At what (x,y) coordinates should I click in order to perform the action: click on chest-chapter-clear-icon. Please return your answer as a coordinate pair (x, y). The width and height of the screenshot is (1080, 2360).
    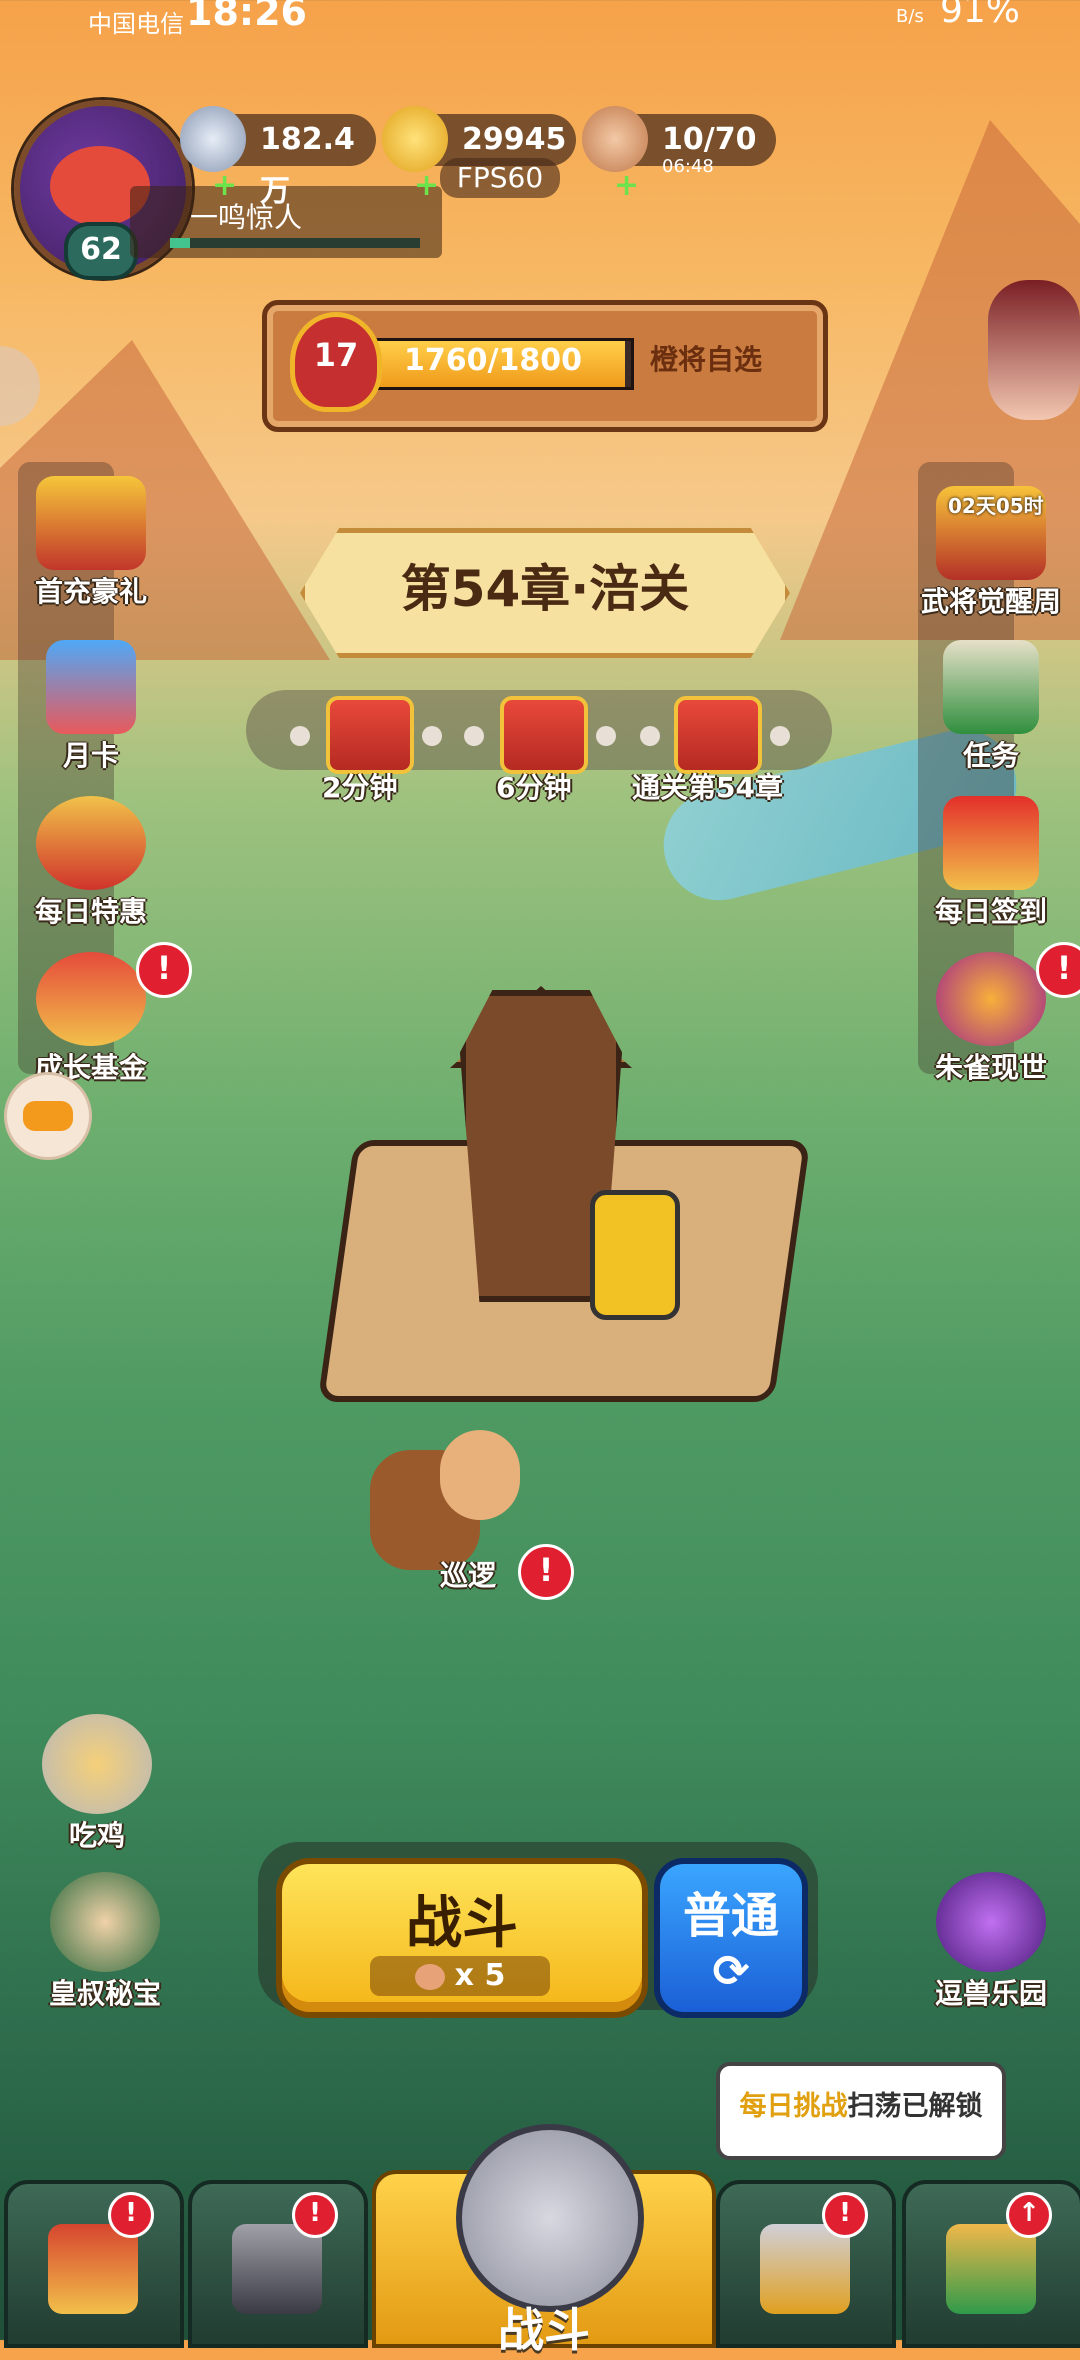
    Looking at the image, I should click on (718, 735).